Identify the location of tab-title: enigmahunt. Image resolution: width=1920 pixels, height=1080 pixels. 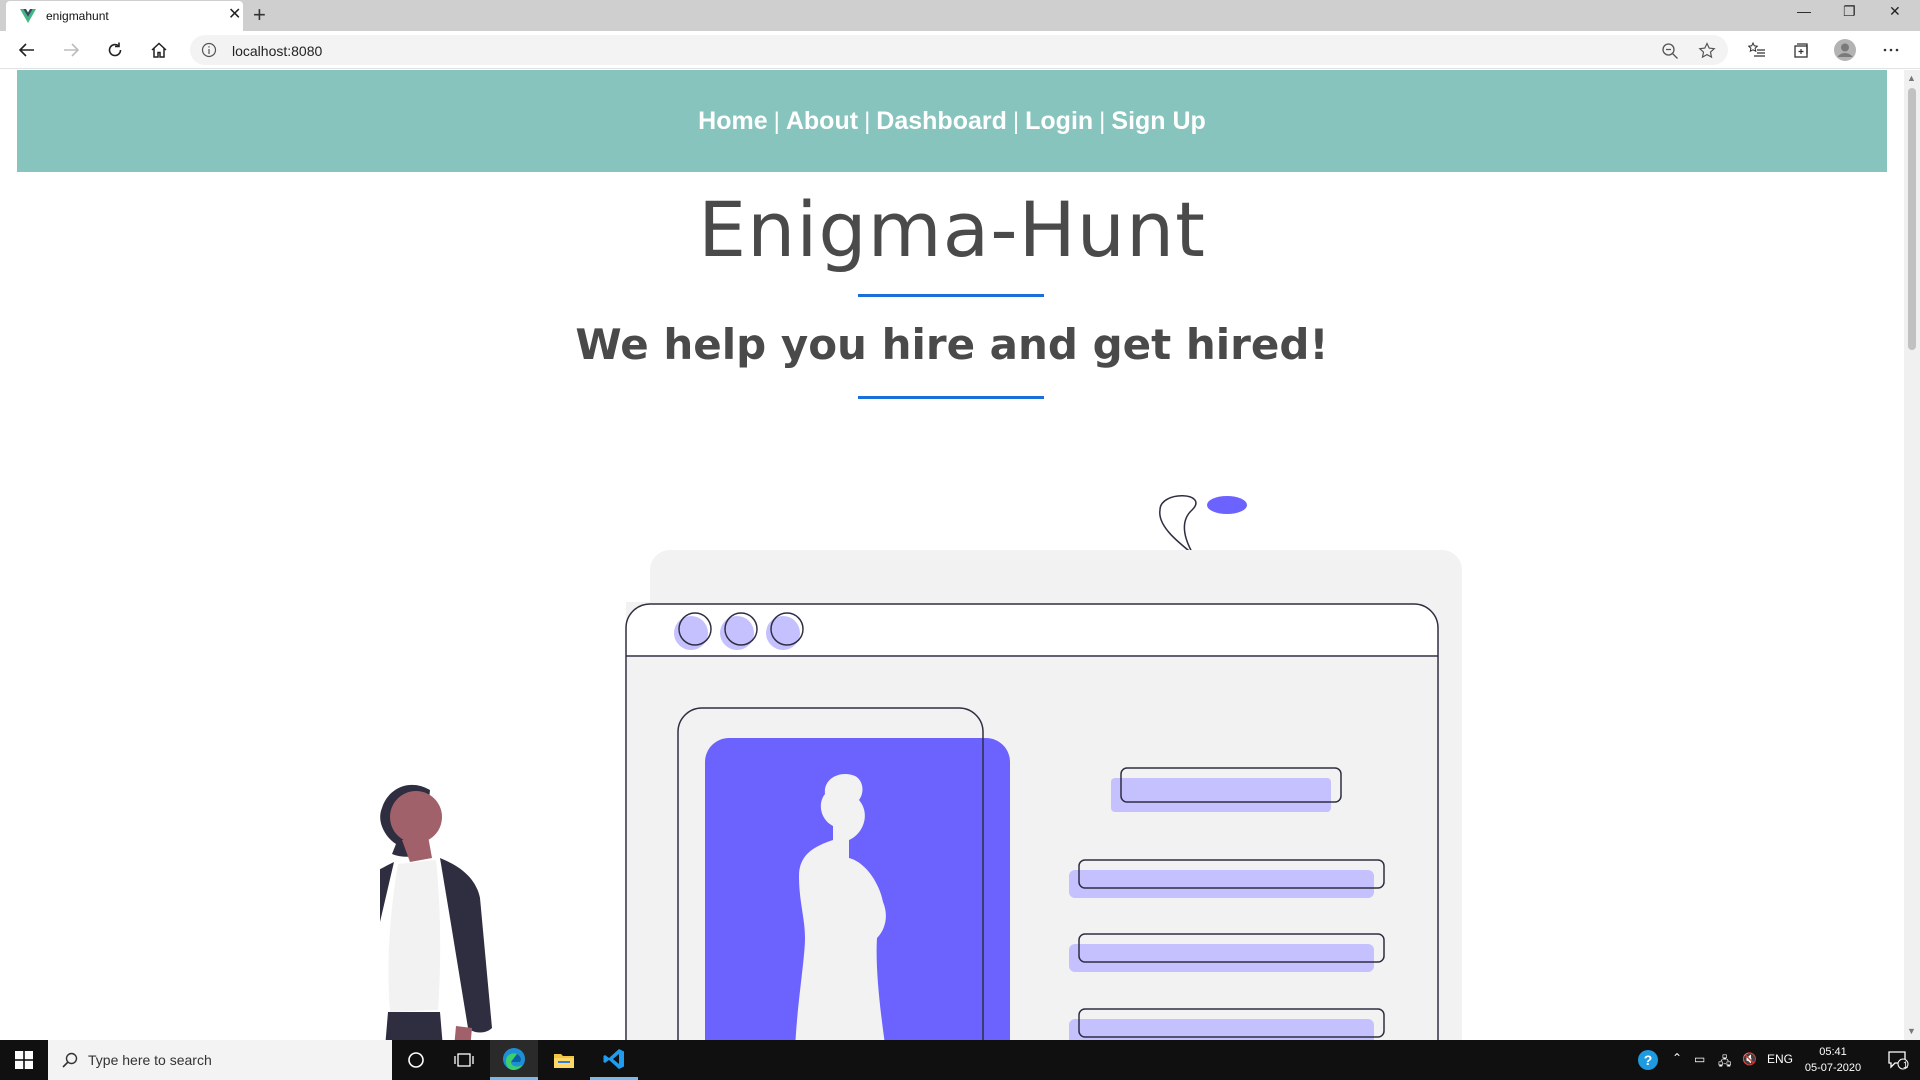
(77, 16).